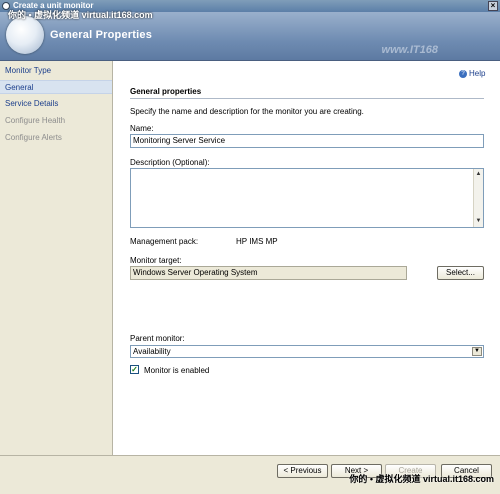  Describe the element at coordinates (409, 50) in the screenshot. I see `watermark-faint: www.IT168` at that location.